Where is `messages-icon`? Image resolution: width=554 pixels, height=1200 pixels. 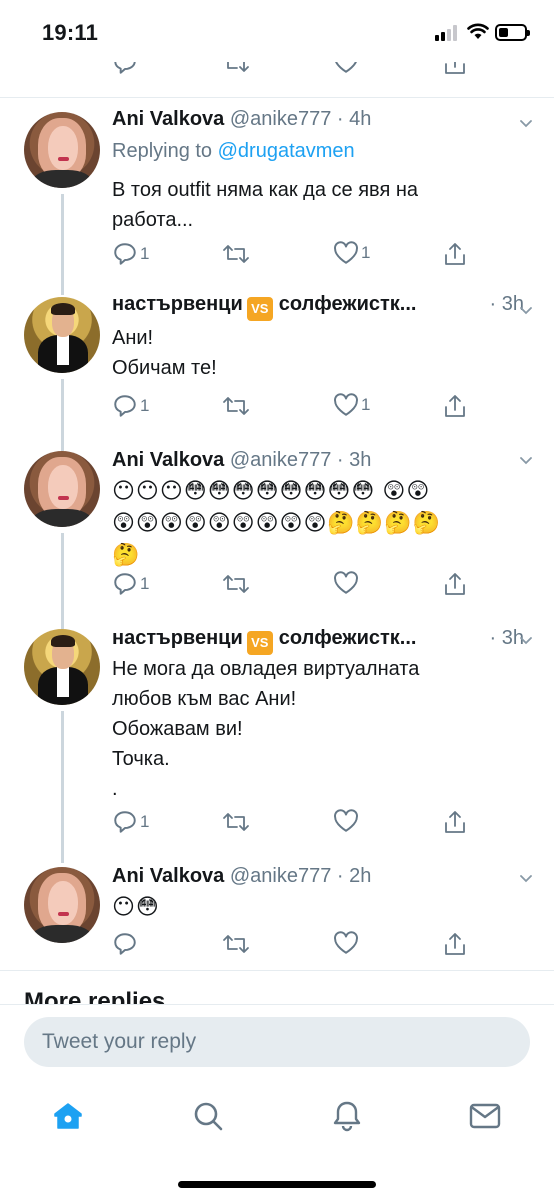
messages-icon is located at coordinates (485, 1116).